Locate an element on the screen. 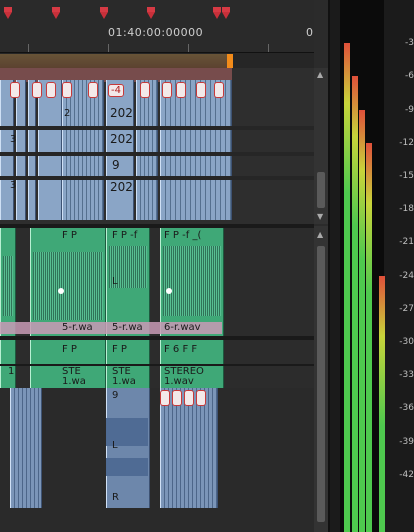 The image size is (414, 532). clip-filename: 6-r.wav is located at coordinates (182, 327).